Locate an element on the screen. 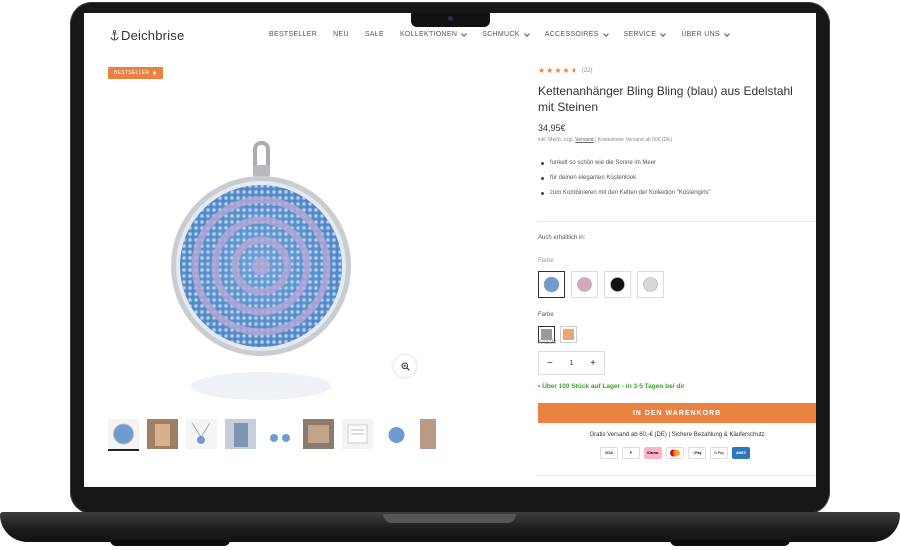 The image size is (900, 550). nav-label: NEU is located at coordinates (341, 34).